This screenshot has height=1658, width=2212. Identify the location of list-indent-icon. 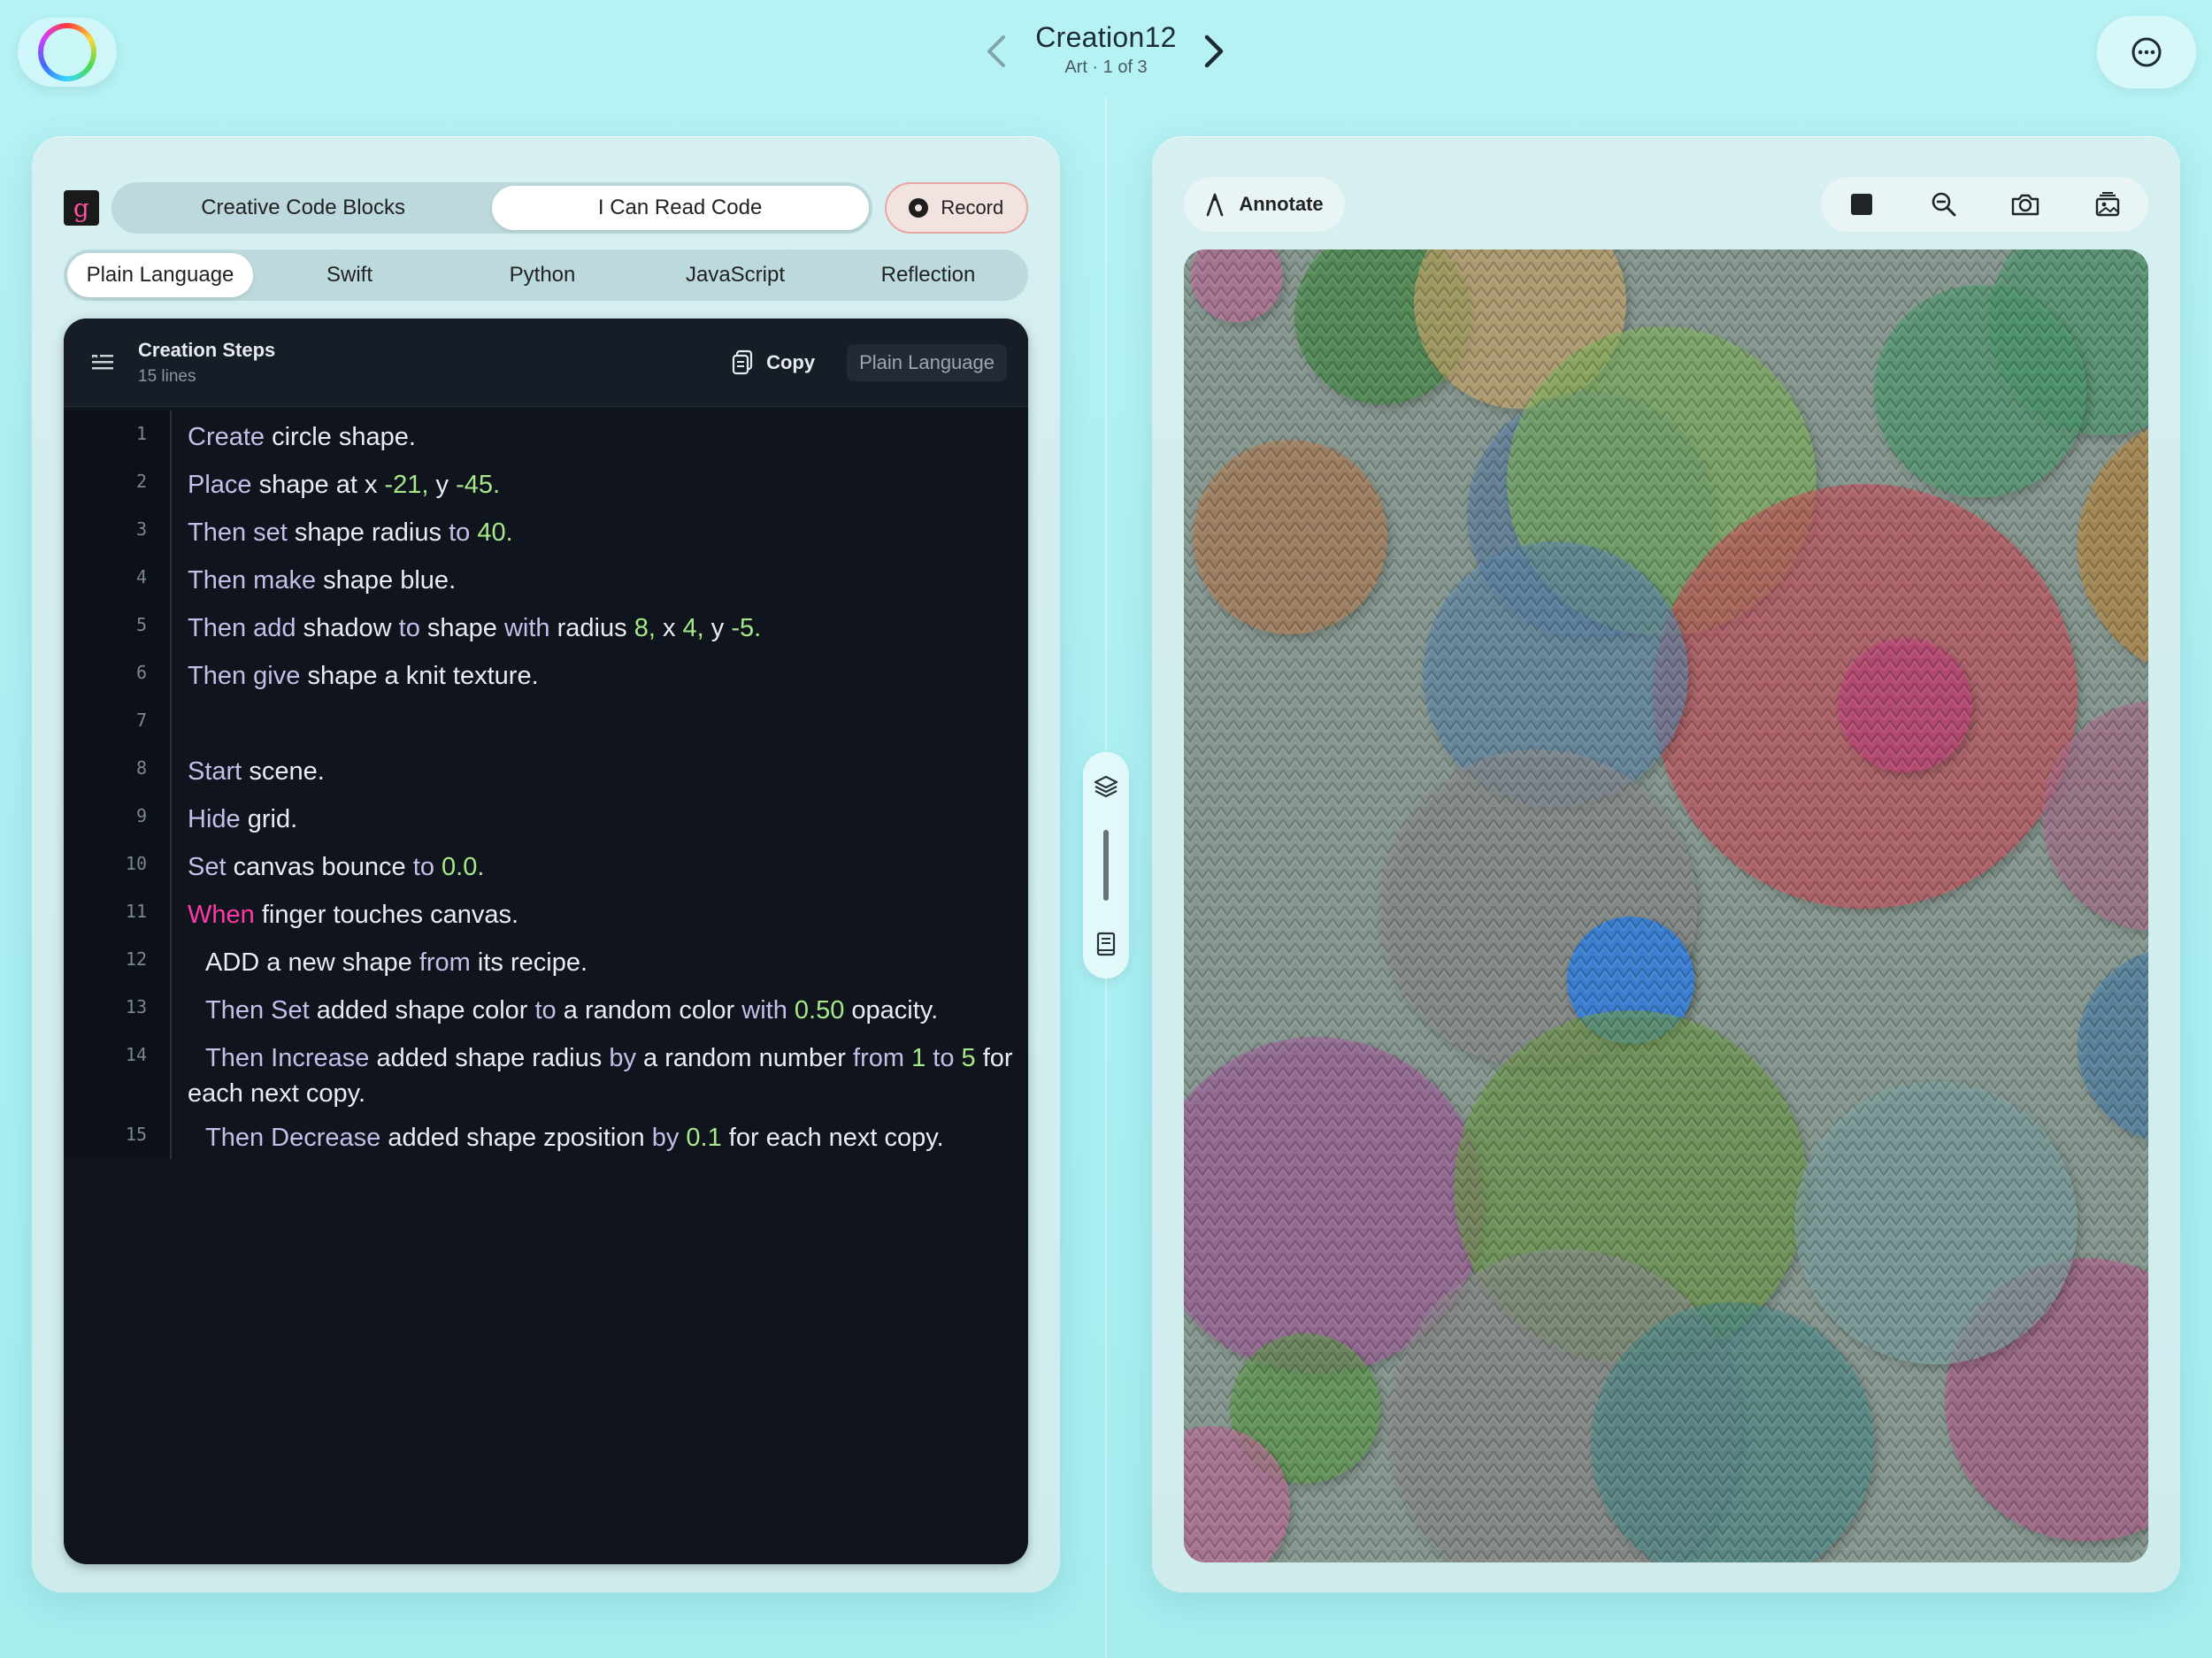
(103, 362).